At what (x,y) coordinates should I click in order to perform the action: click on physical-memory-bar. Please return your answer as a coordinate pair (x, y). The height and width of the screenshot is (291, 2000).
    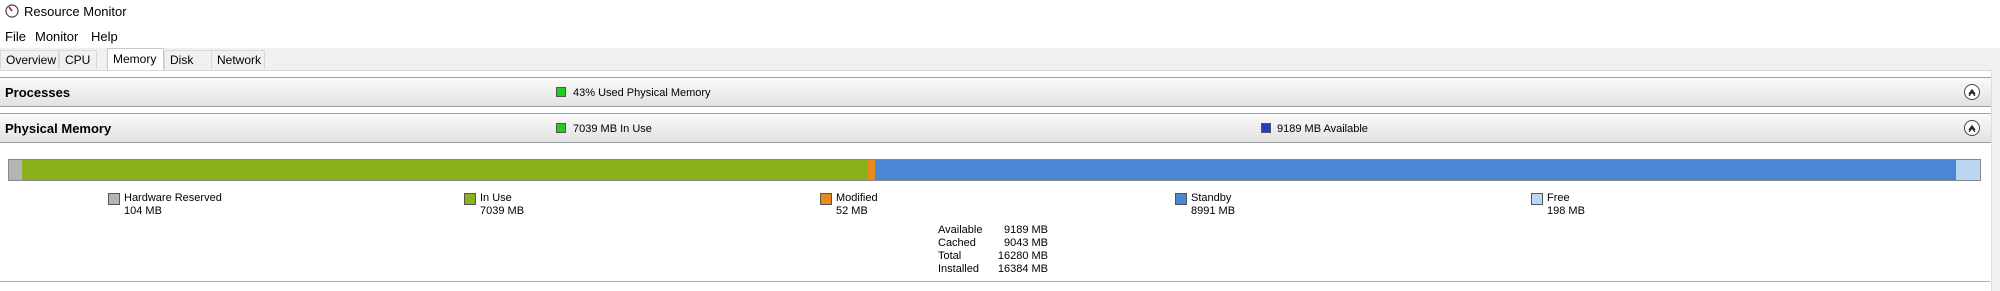
    Looking at the image, I should click on (994, 170).